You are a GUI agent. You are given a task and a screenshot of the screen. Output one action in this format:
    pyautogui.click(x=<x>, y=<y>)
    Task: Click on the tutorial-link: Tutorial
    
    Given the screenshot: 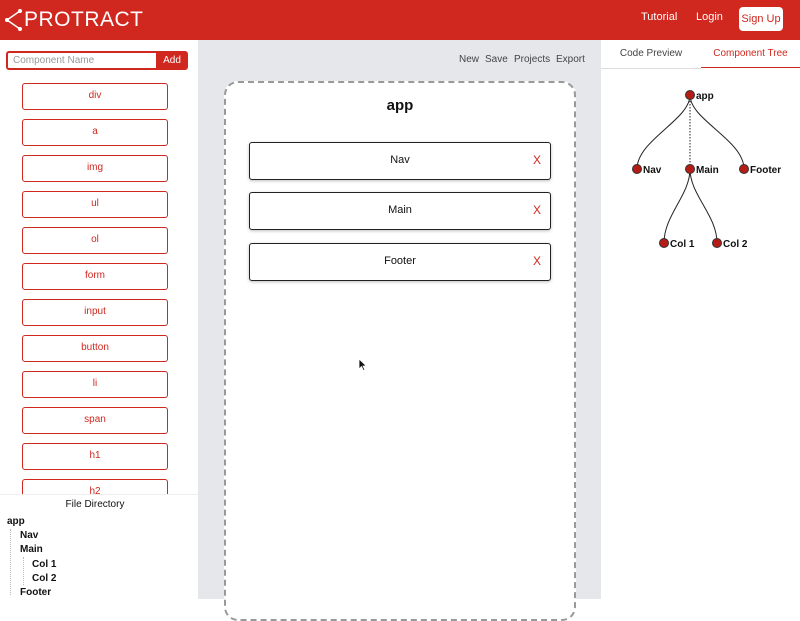 What is the action you would take?
    pyautogui.click(x=659, y=17)
    